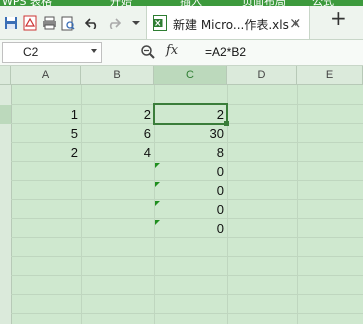 This screenshot has width=363, height=324. What do you see at coordinates (117, 133) in the screenshot?
I see `cell-b3: 6` at bounding box center [117, 133].